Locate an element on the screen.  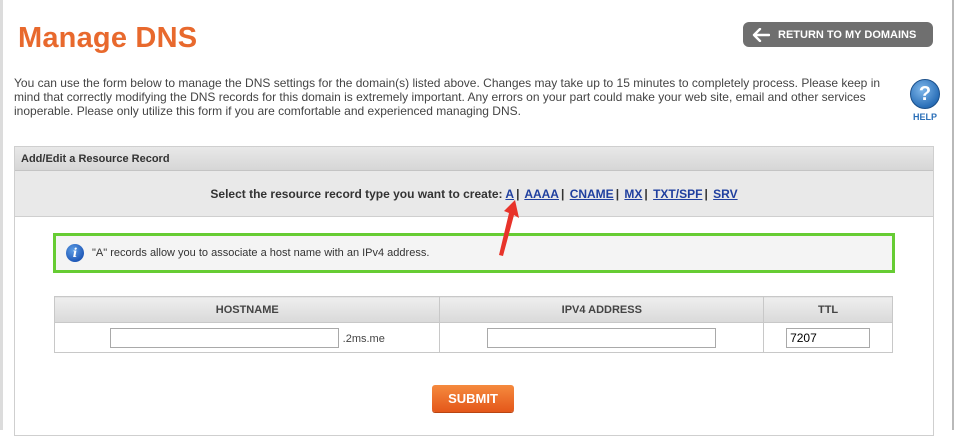
record-table: HOSTNAME IPV4 ADDRESS TTL .2ms.me is located at coordinates (473, 324).